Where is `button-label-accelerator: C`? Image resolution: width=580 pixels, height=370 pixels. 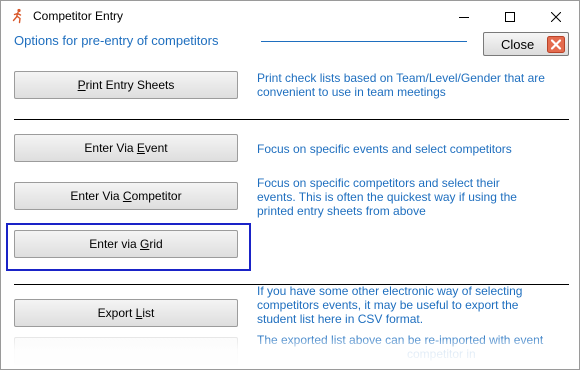
button-label-accelerator: C is located at coordinates (127, 196).